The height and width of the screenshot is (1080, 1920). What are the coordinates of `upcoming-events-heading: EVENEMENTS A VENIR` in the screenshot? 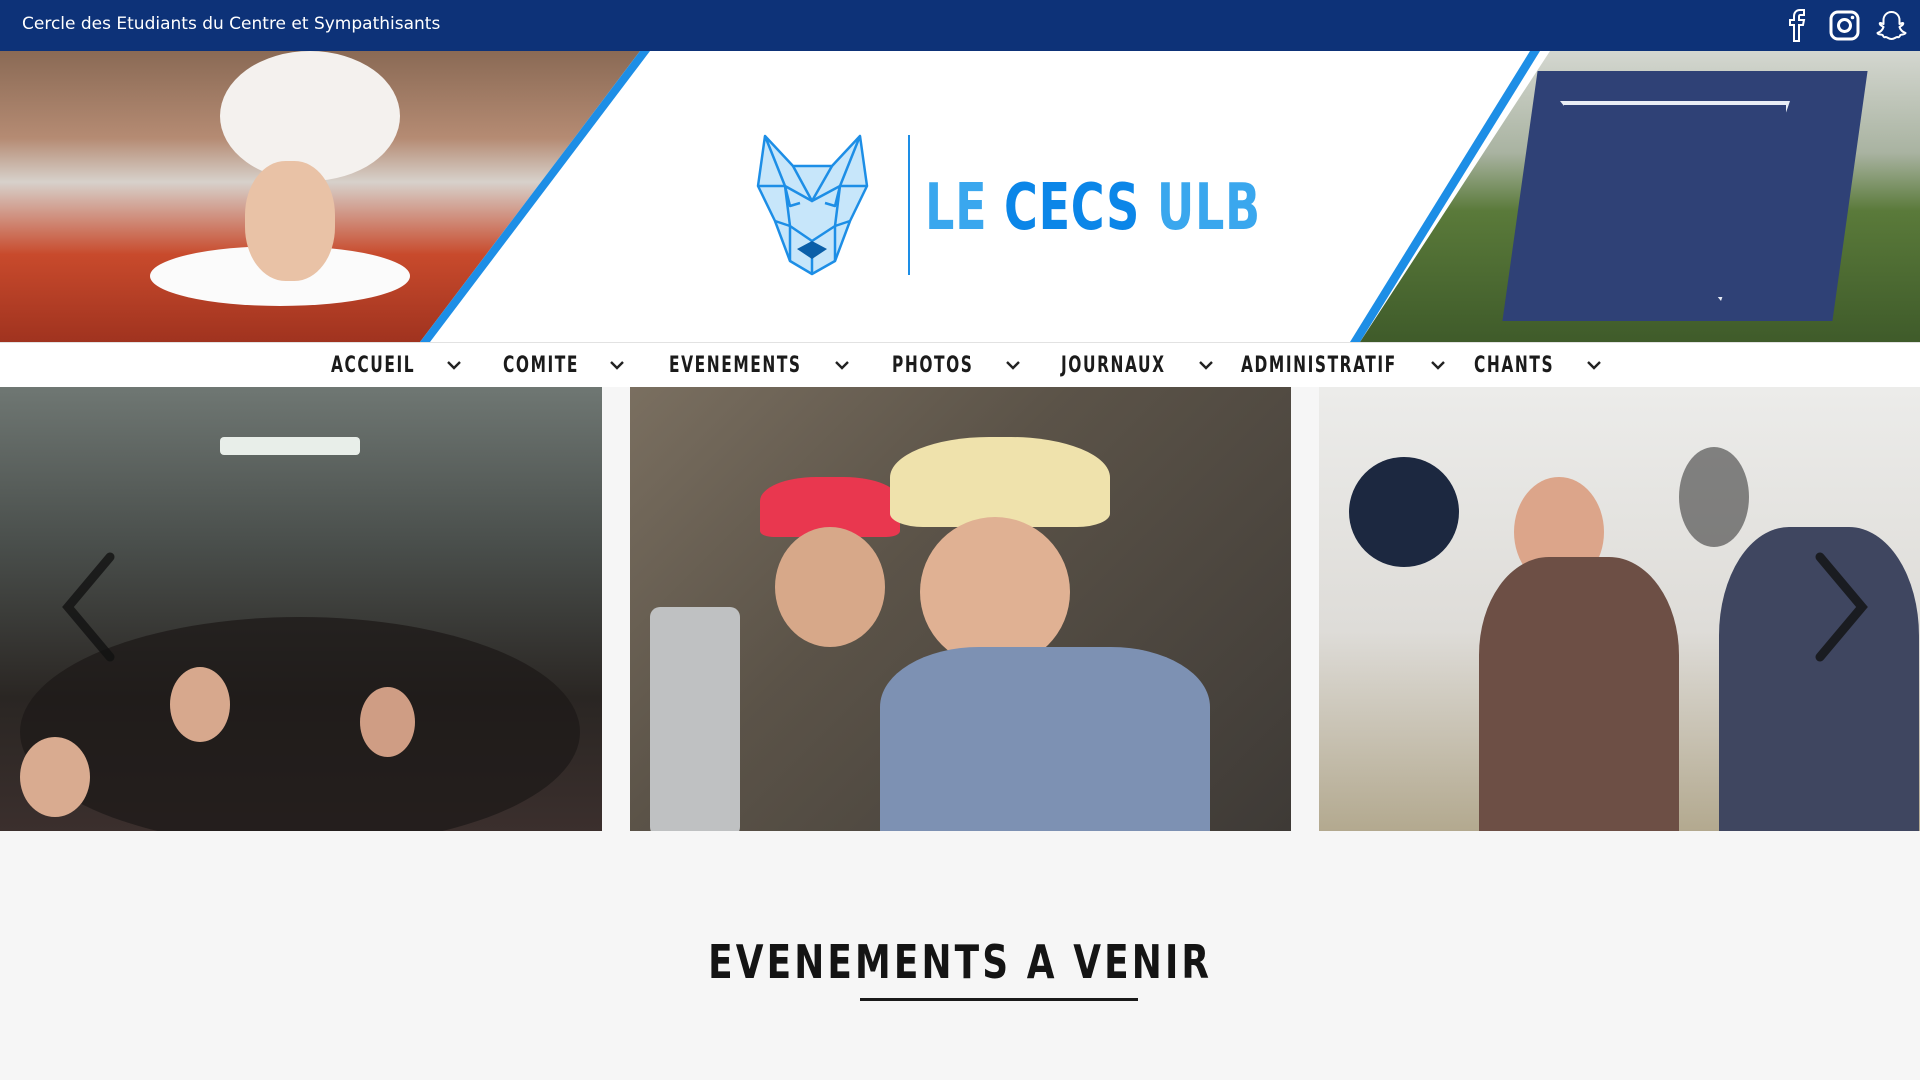 It's located at (960, 962).